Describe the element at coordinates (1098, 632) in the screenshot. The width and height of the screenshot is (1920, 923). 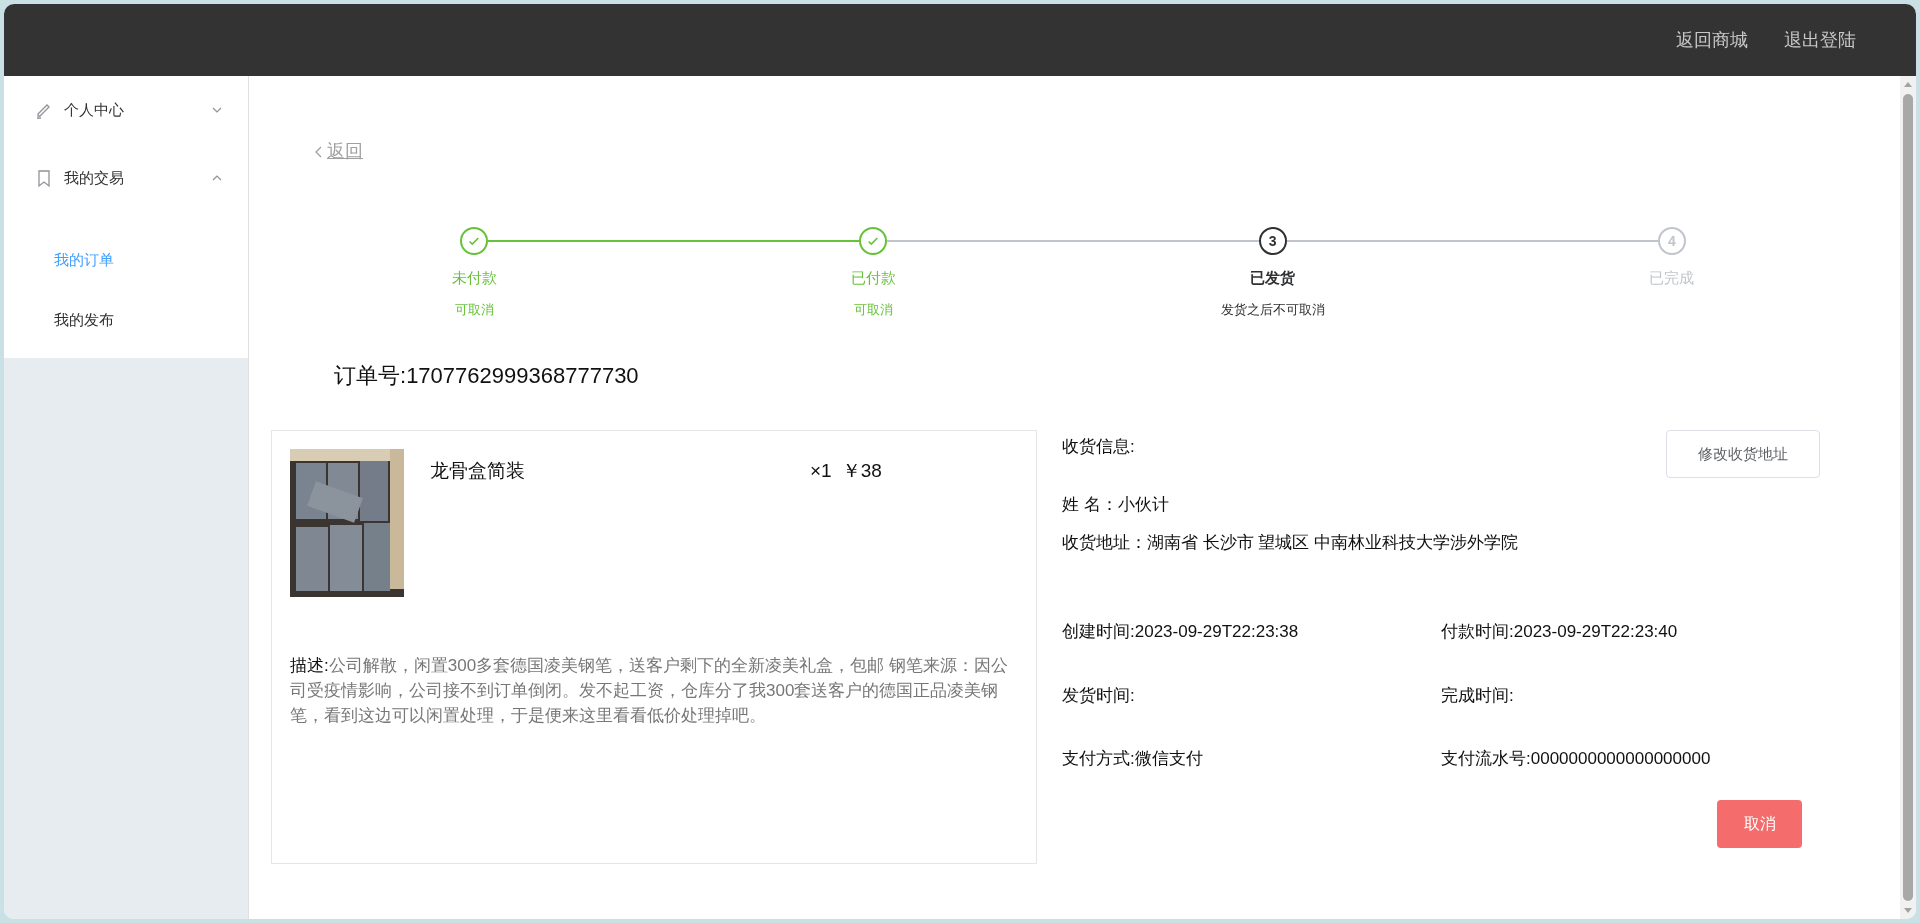
I see `detail-label: 创建时间:` at that location.